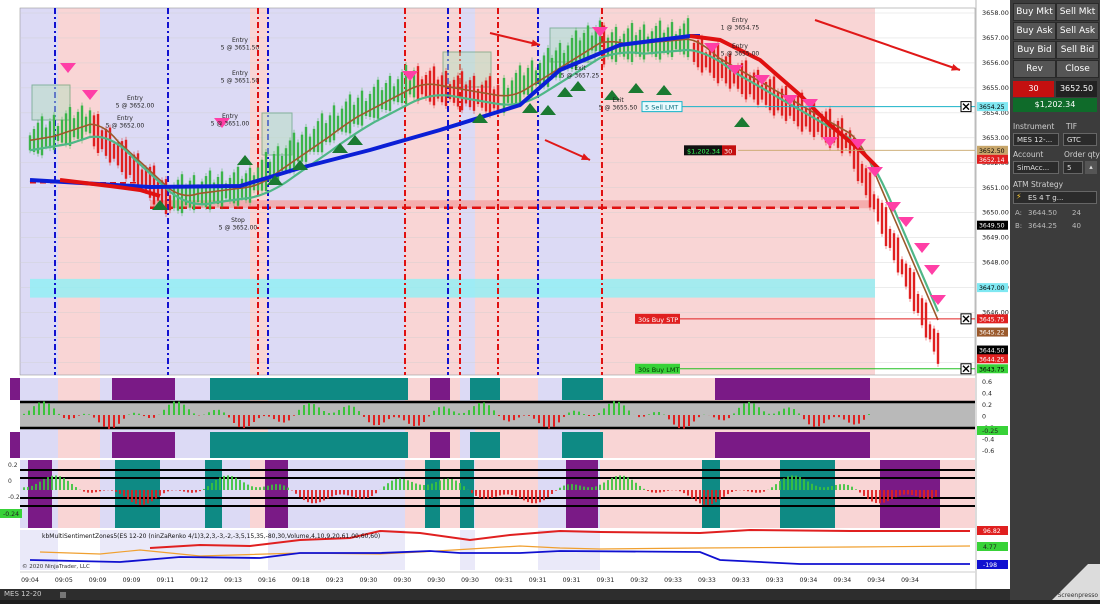 This screenshot has height=604, width=1100. Describe the element at coordinates (995, 63) in the screenshot. I see `price-axis-label: 3656.00` at that location.